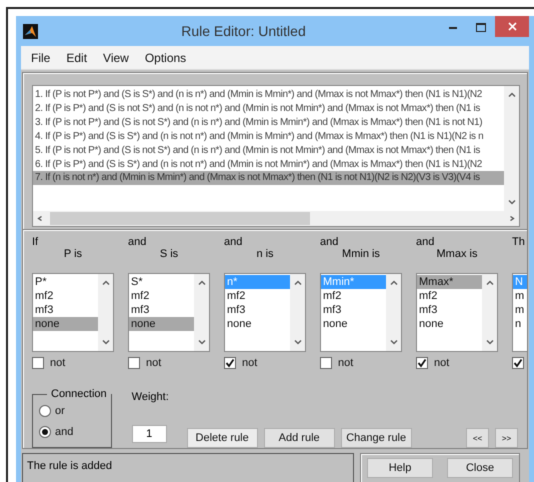 The height and width of the screenshot is (482, 534). What do you see at coordinates (361, 255) in the screenshot?
I see `variable-label: Mmin is` at bounding box center [361, 255].